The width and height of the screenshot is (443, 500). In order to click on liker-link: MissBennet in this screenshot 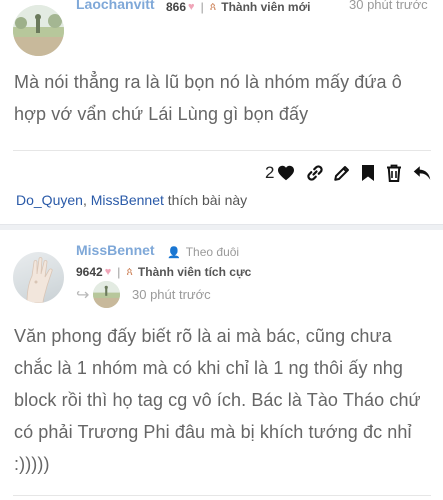, I will do `click(127, 200)`.